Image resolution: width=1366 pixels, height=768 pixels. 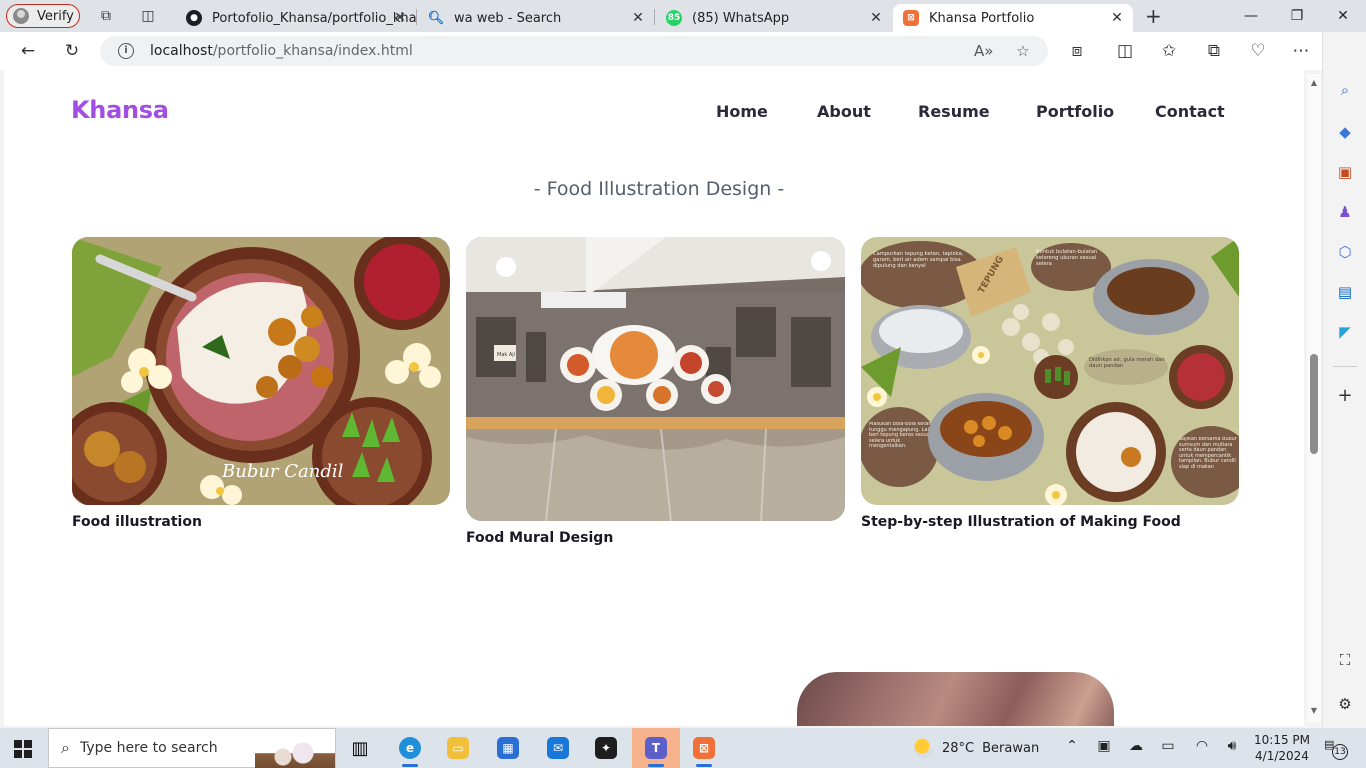 I want to click on address-url: localhost/portfolio_khansa/index.html, so click(x=281, y=51).